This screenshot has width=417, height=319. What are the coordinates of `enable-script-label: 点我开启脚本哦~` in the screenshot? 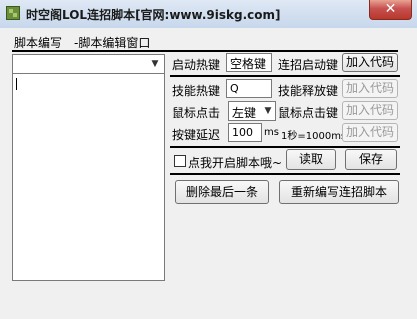 It's located at (235, 162).